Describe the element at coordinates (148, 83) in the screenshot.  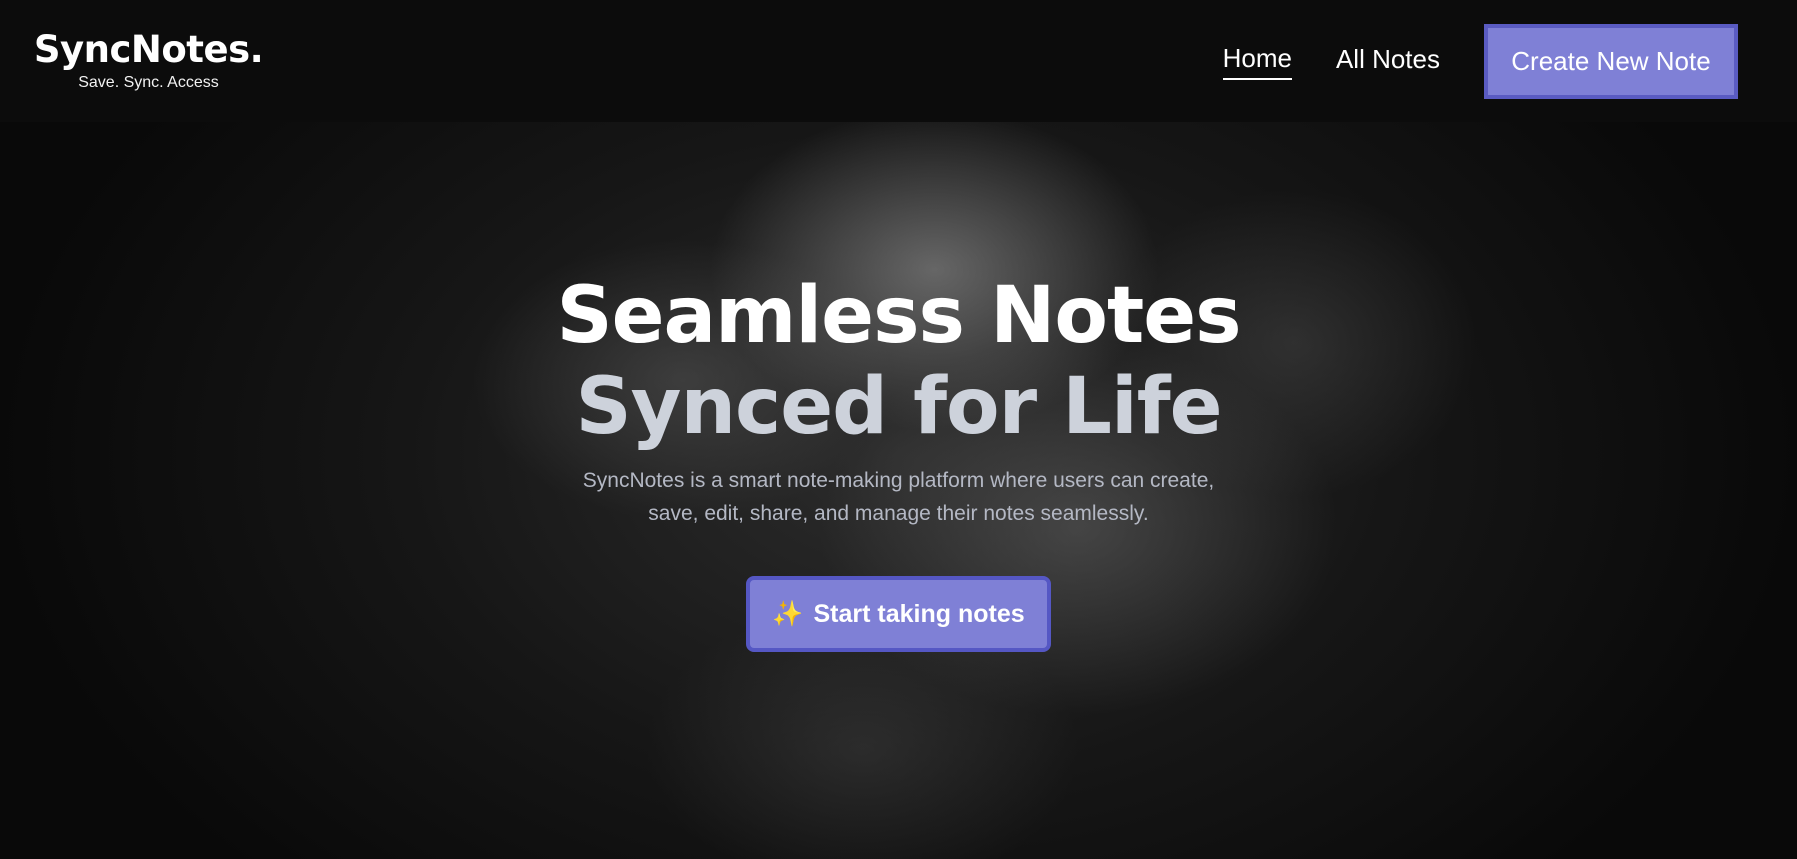
I see `brand-tagline: Save. Sync. Access` at that location.